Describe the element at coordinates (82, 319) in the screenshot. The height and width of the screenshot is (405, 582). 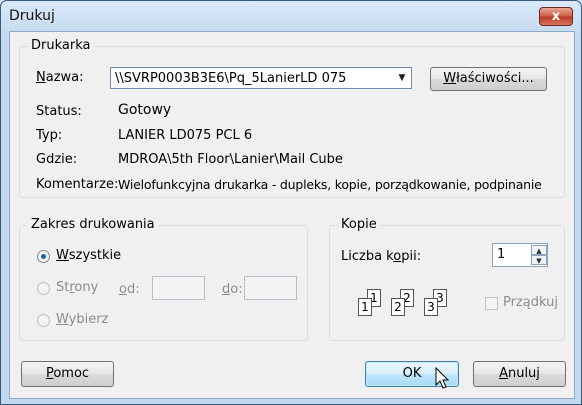
I see `range-selection-label: Wybierz` at that location.